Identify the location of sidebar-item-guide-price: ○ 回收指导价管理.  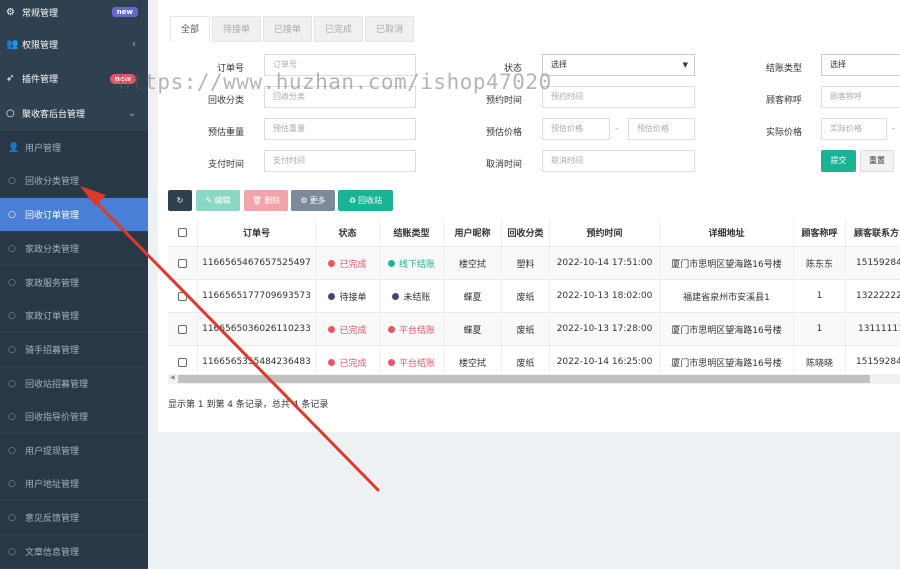
(74, 416).